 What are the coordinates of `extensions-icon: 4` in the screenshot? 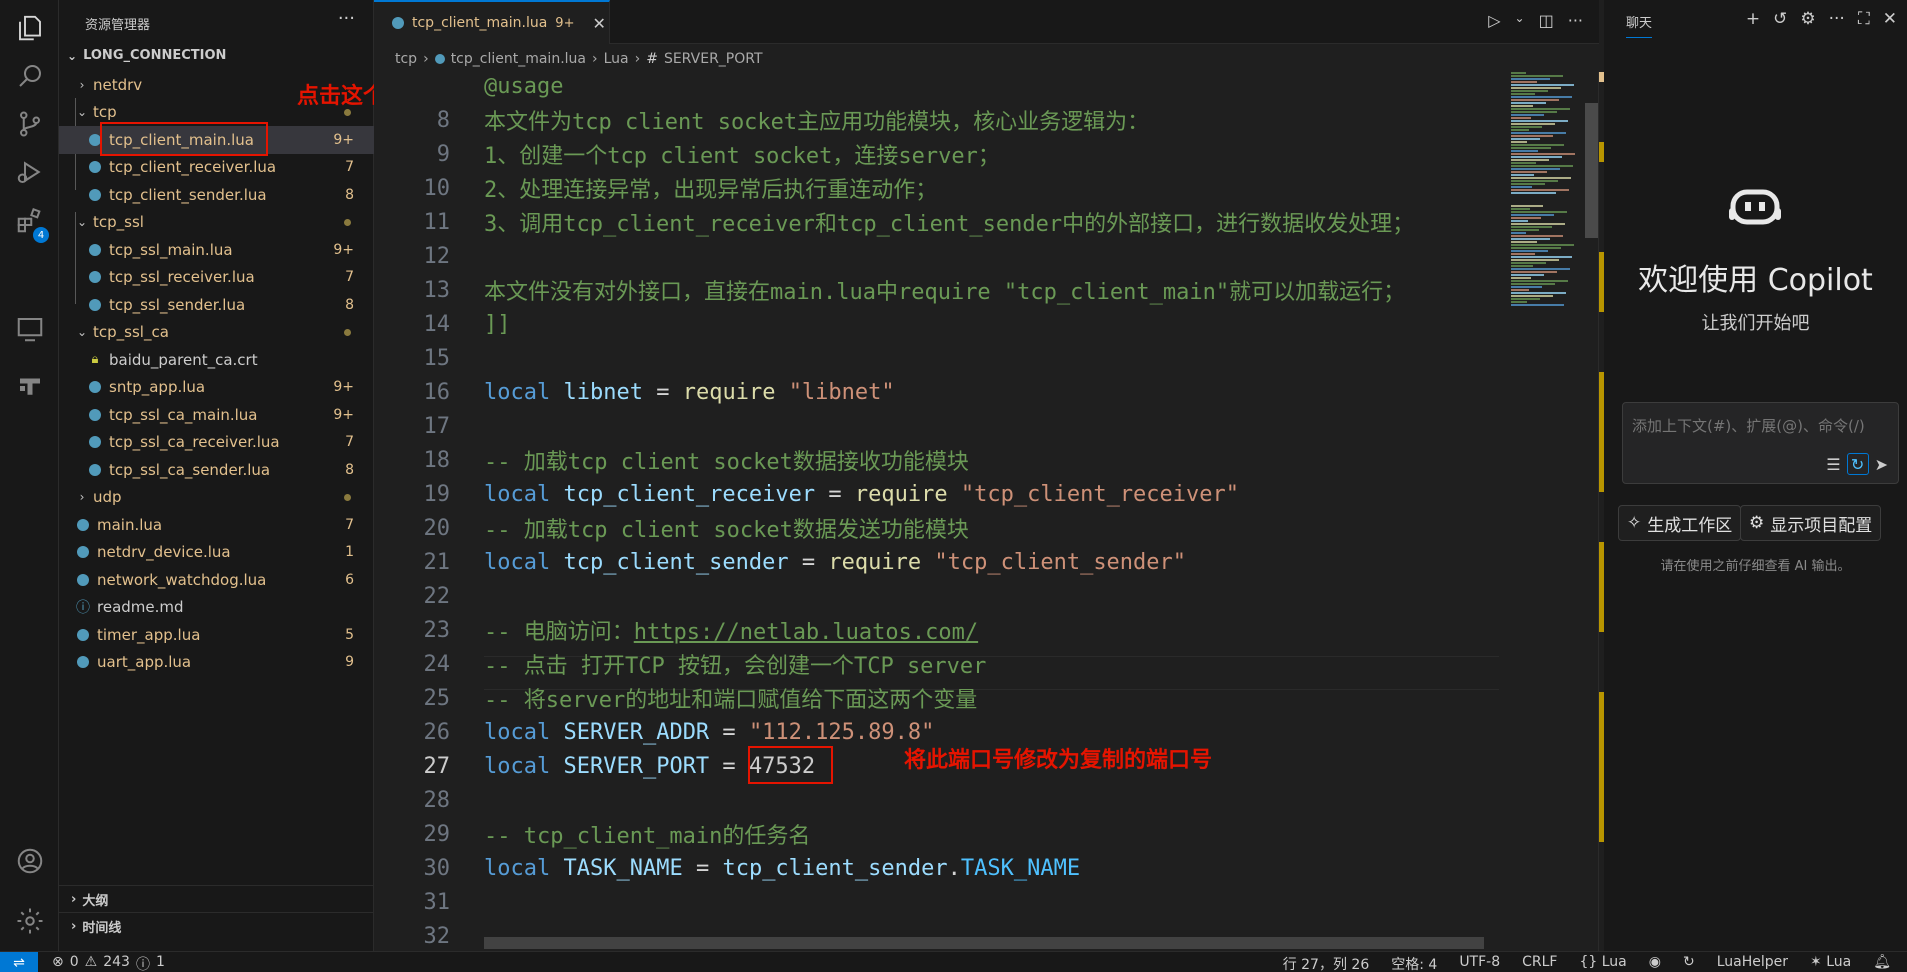 It's located at (29, 220).